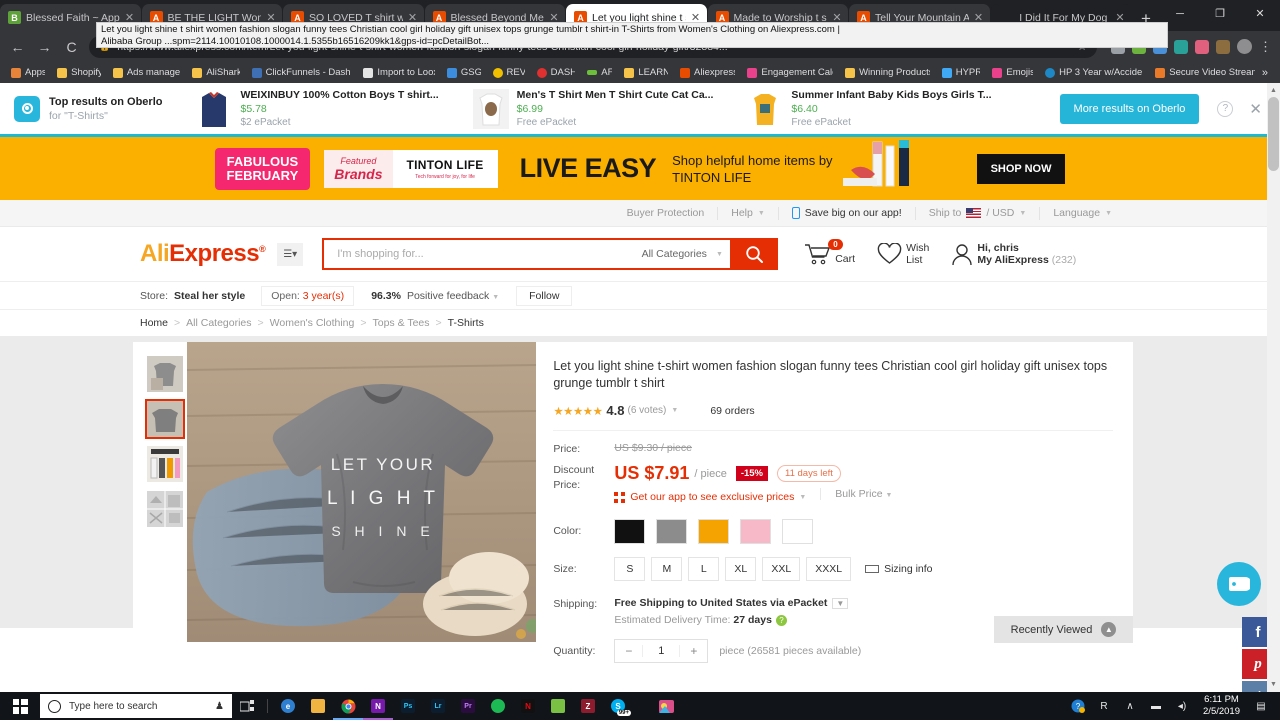 The image size is (1280, 720). Describe the element at coordinates (1255, 109) in the screenshot. I see `close-icon: ✕` at that location.